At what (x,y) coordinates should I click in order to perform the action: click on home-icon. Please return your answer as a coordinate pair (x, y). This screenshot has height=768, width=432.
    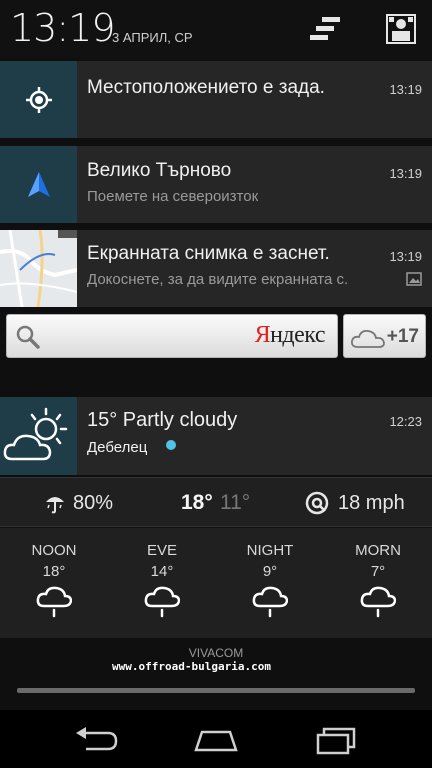
    Looking at the image, I should click on (216, 740).